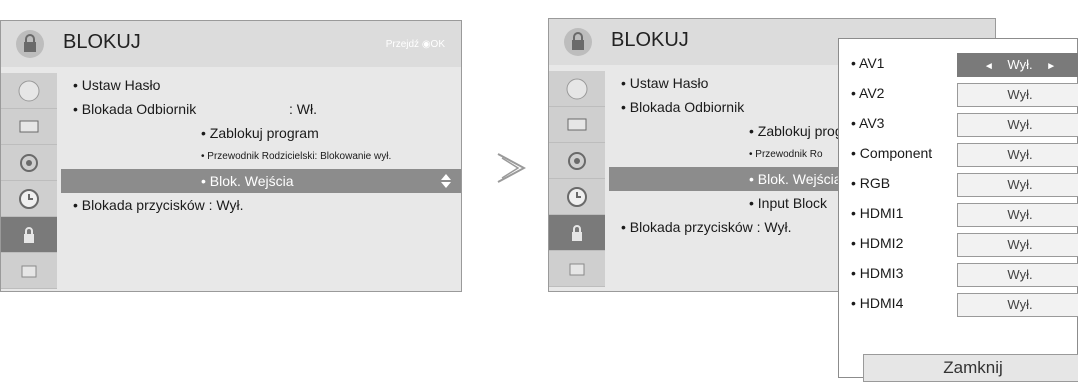 The width and height of the screenshot is (1078, 382). I want to click on menu-item-set-password: Ustaw Hasło, so click(261, 85).